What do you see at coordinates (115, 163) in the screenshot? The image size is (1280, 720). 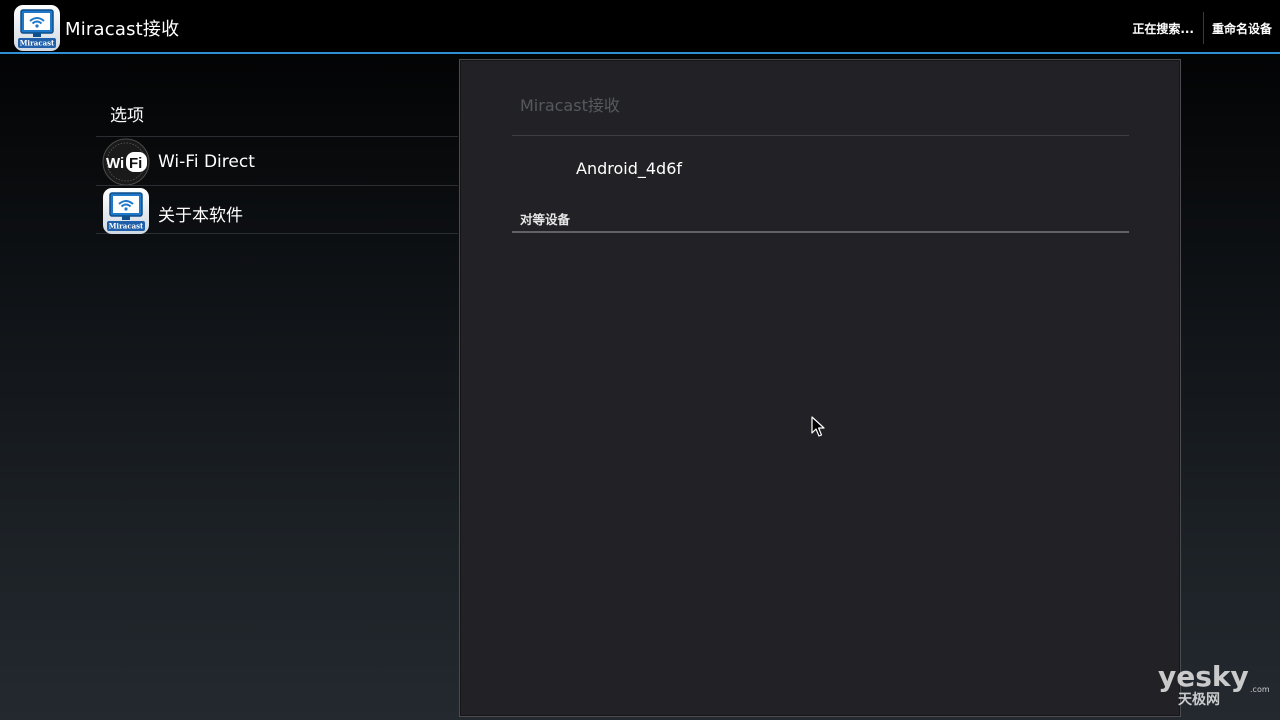 I see `svg-text: Wi` at bounding box center [115, 163].